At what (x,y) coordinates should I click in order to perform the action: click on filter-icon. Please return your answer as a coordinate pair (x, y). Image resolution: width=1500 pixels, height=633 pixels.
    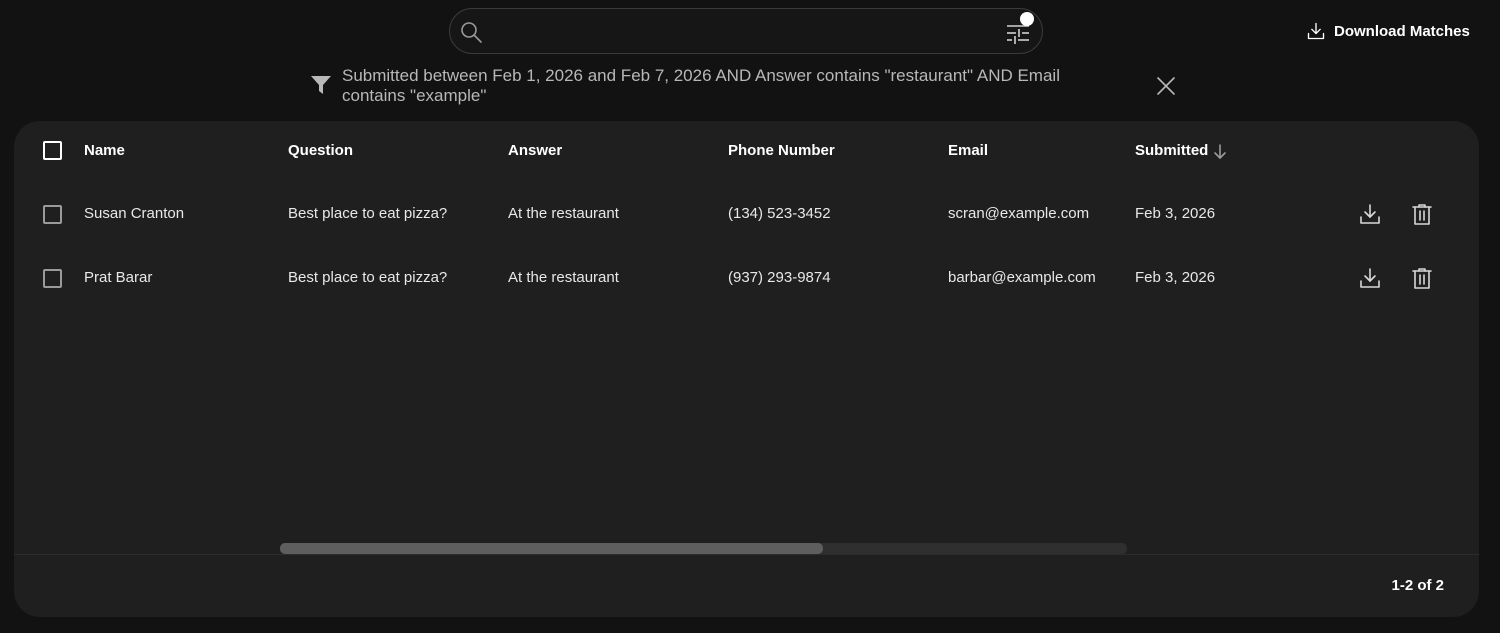
    Looking at the image, I should click on (321, 85).